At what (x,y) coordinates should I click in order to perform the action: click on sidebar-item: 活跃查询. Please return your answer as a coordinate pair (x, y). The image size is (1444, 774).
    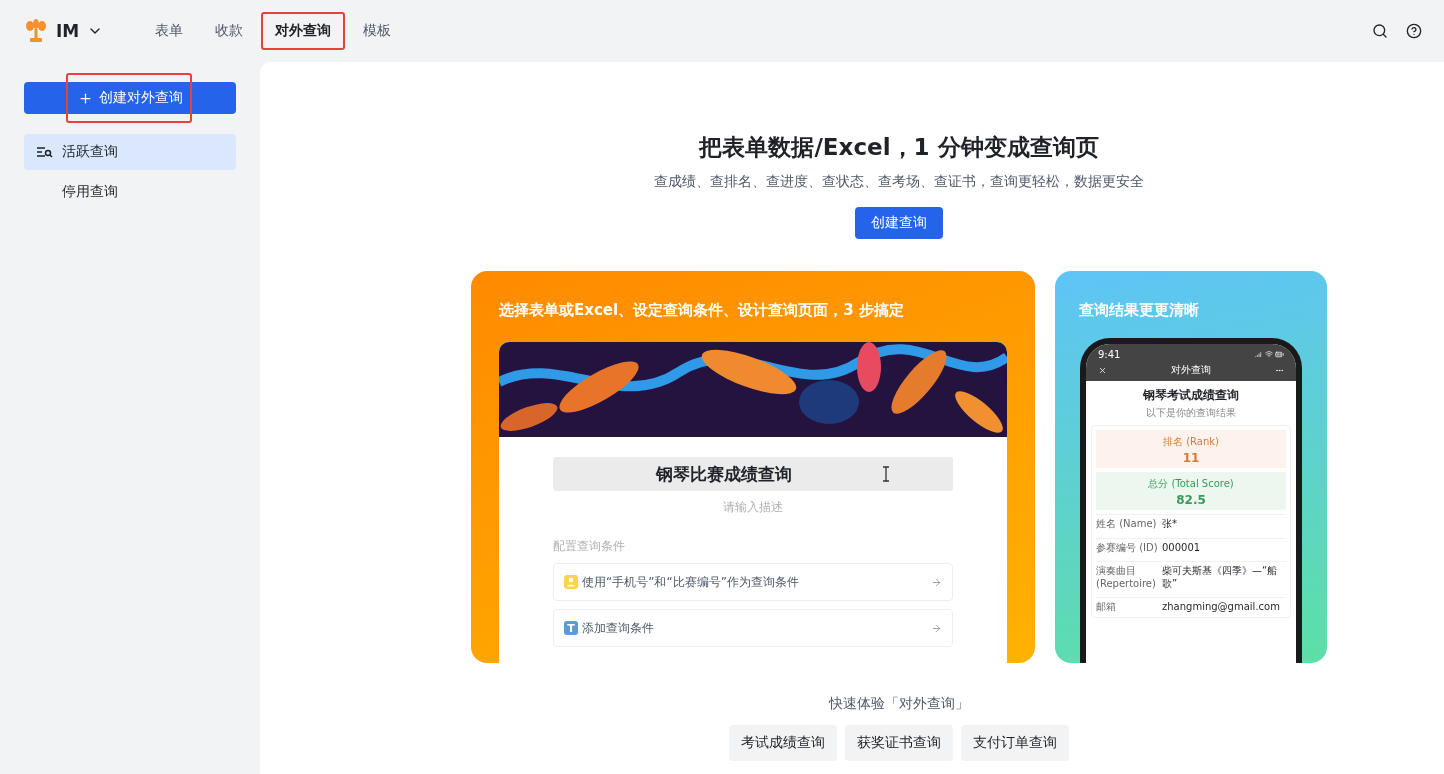
    Looking at the image, I should click on (130, 152).